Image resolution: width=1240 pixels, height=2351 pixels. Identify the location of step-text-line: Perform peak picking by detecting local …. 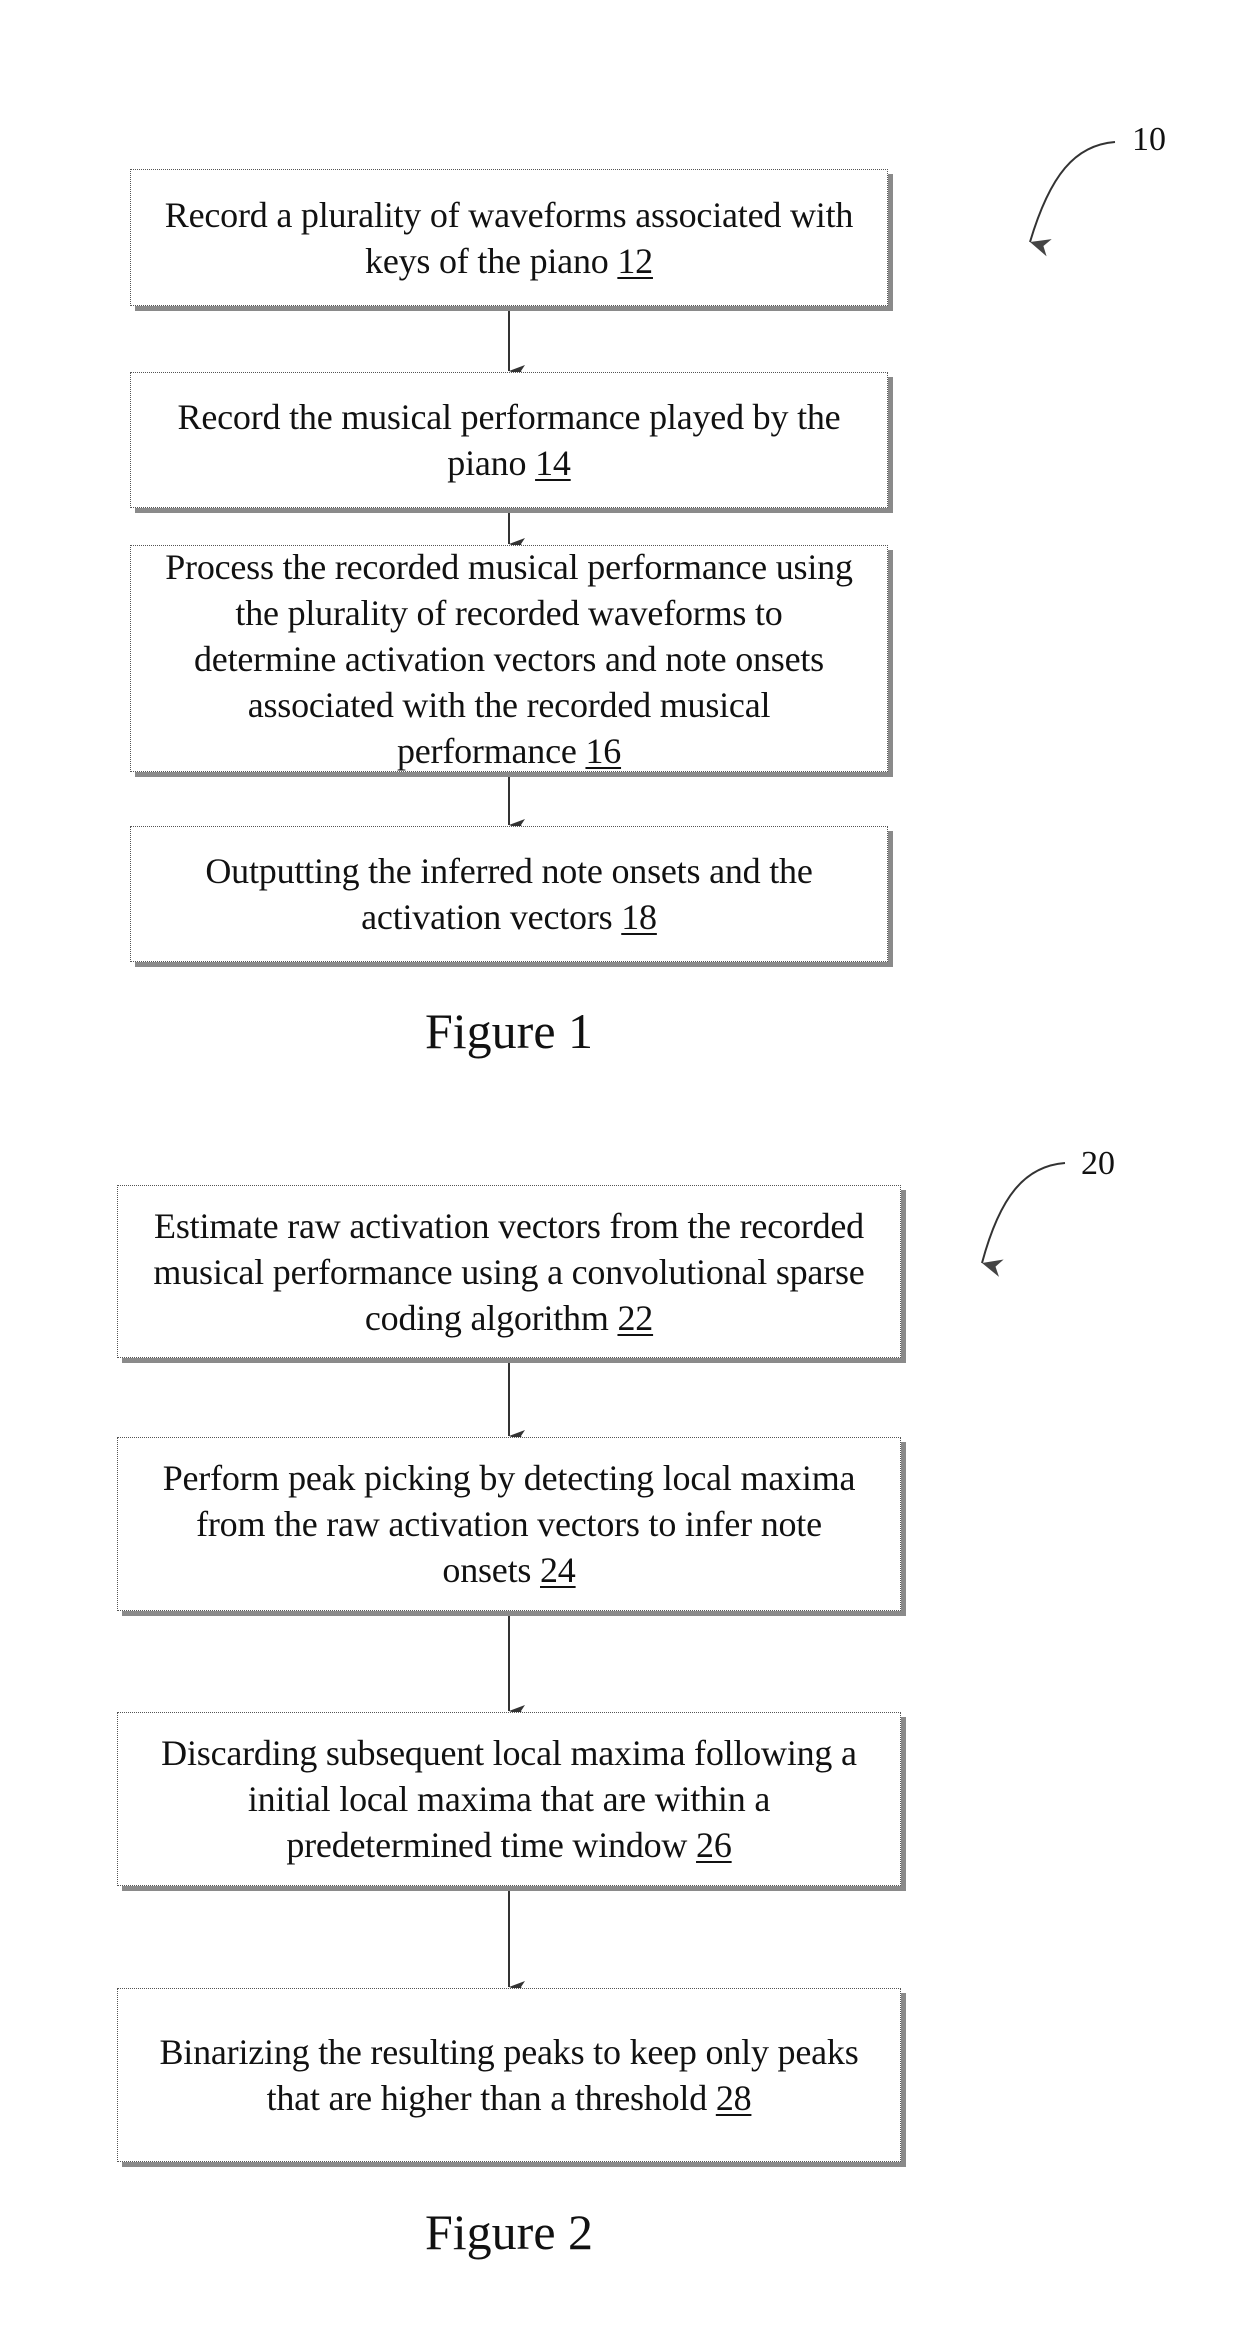
(509, 1478).